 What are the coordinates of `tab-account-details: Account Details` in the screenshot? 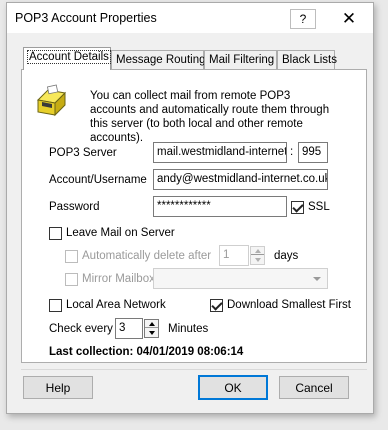 It's located at (67, 58).